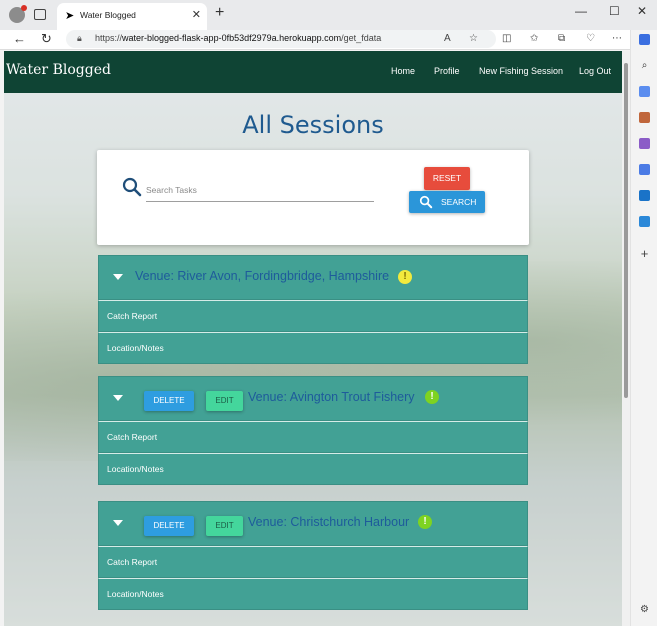 The height and width of the screenshot is (626, 657). Describe the element at coordinates (46, 39) in the screenshot. I see `refresh-icon: ↻` at that location.